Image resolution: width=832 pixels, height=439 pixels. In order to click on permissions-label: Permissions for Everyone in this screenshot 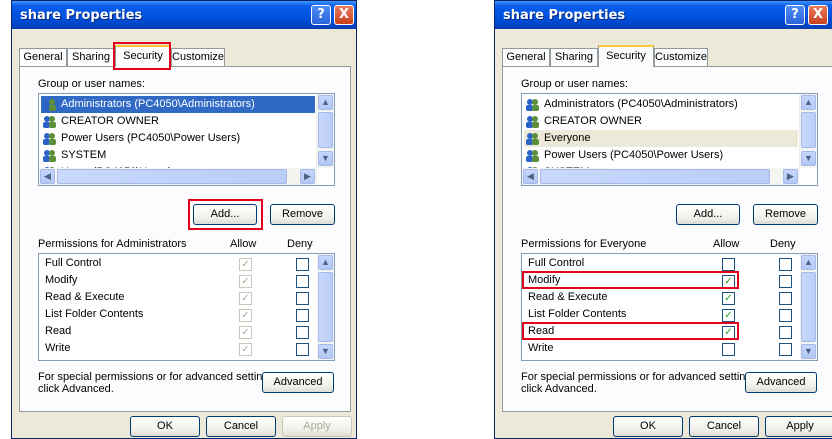, I will do `click(584, 244)`.